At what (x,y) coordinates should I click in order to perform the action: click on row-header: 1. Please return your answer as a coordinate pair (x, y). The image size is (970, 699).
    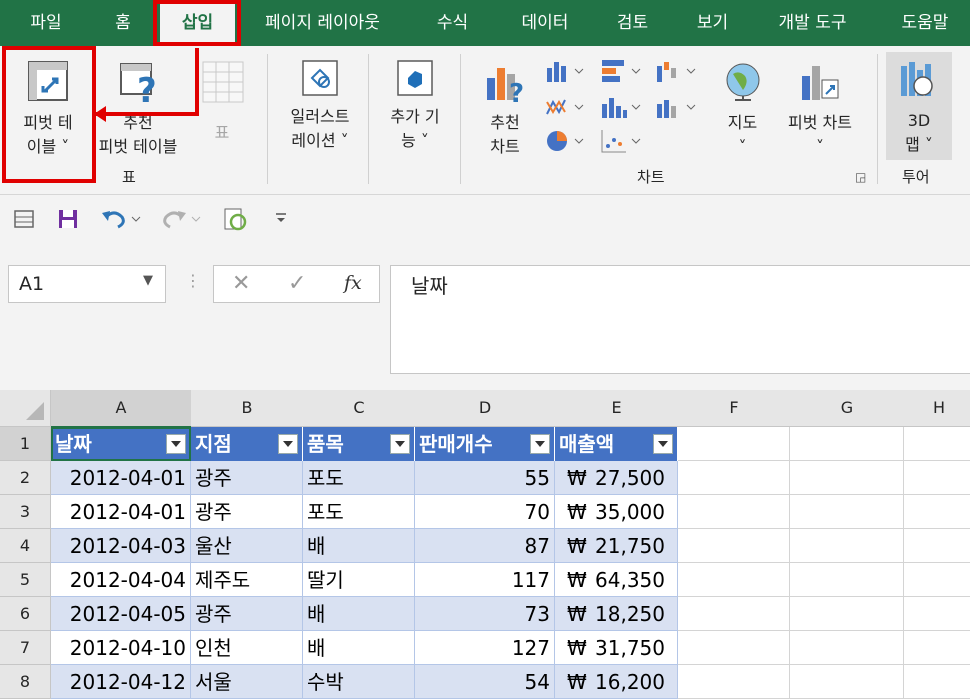
    Looking at the image, I should click on (25, 444).